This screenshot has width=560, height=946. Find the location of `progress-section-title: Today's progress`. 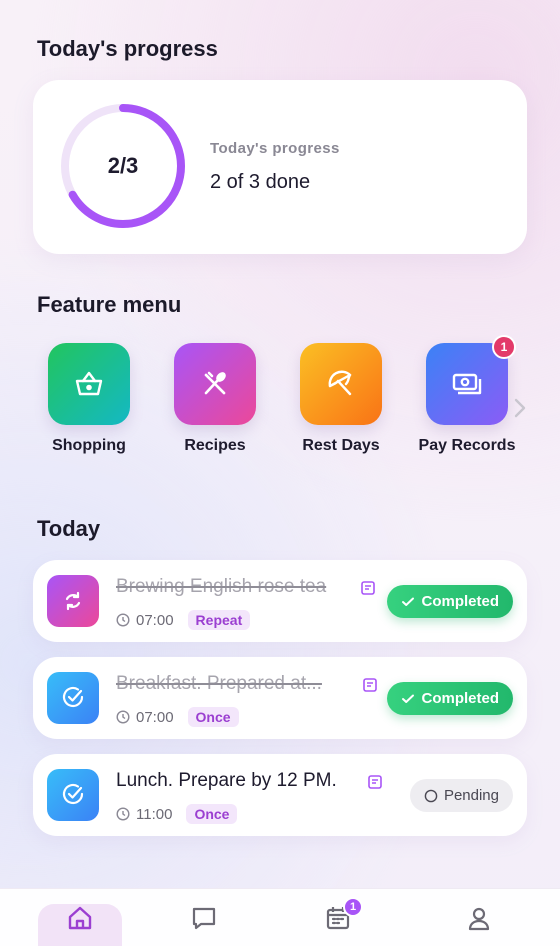

progress-section-title: Today's progress is located at coordinates (127, 48).